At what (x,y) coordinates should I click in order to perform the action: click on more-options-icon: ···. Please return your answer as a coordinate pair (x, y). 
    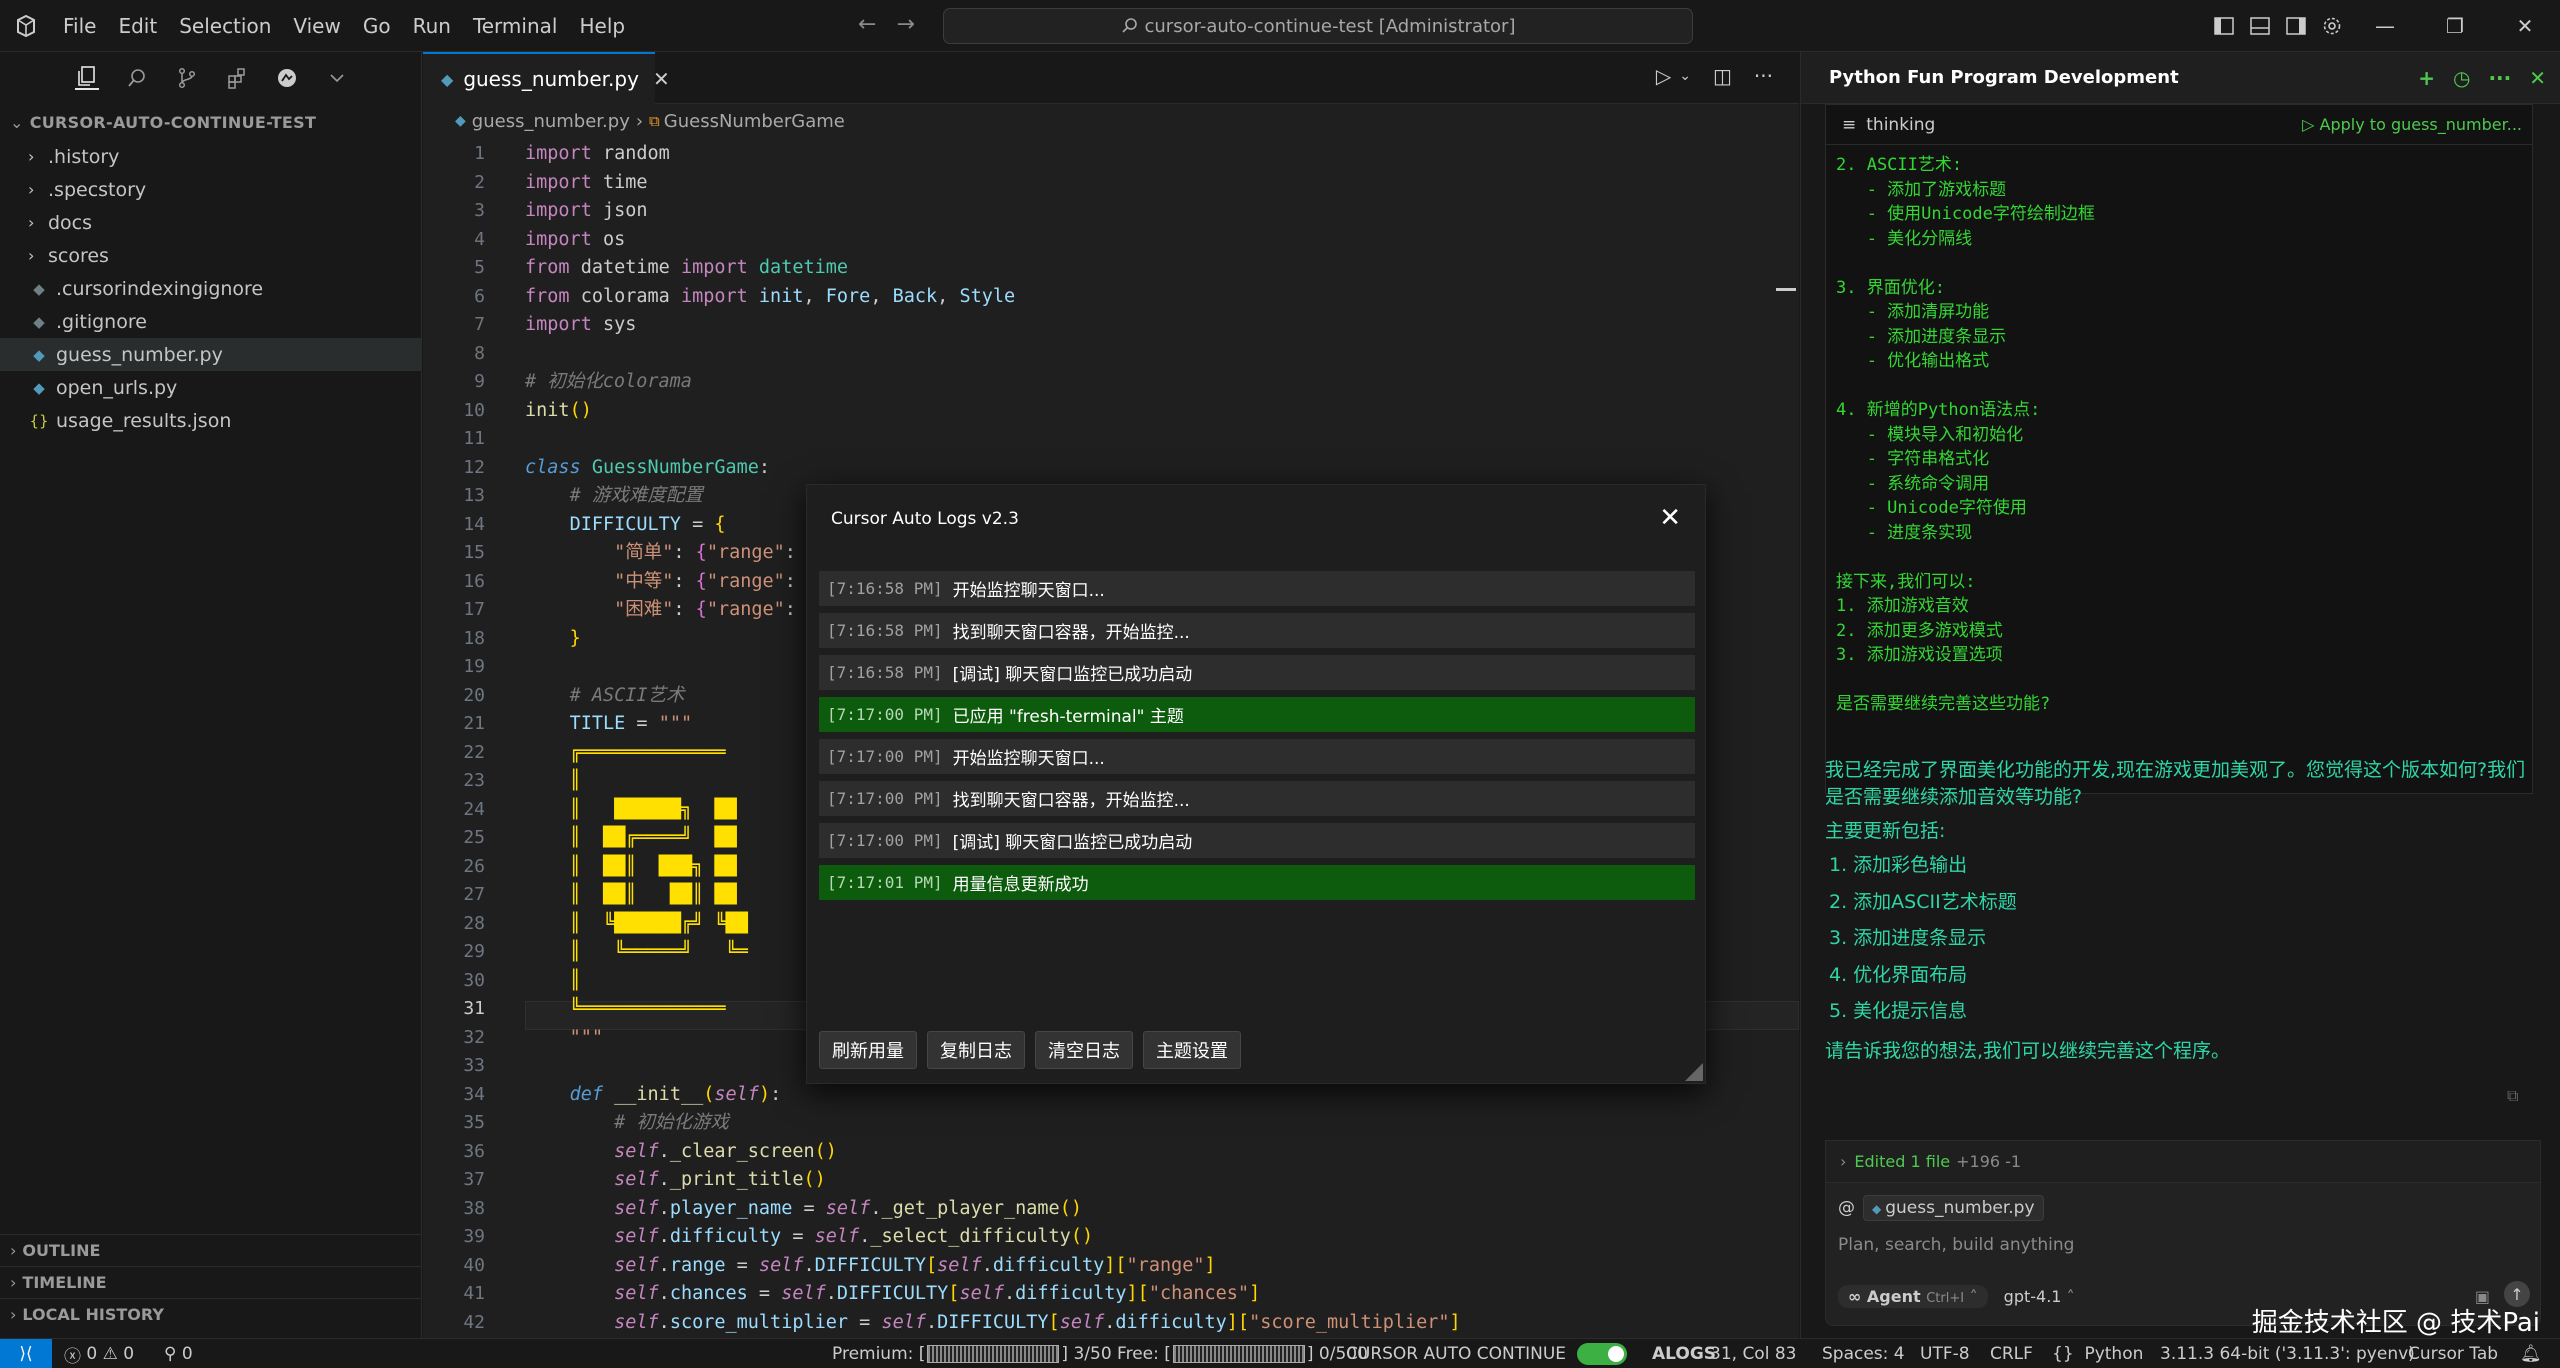
    Looking at the image, I should click on (2499, 78).